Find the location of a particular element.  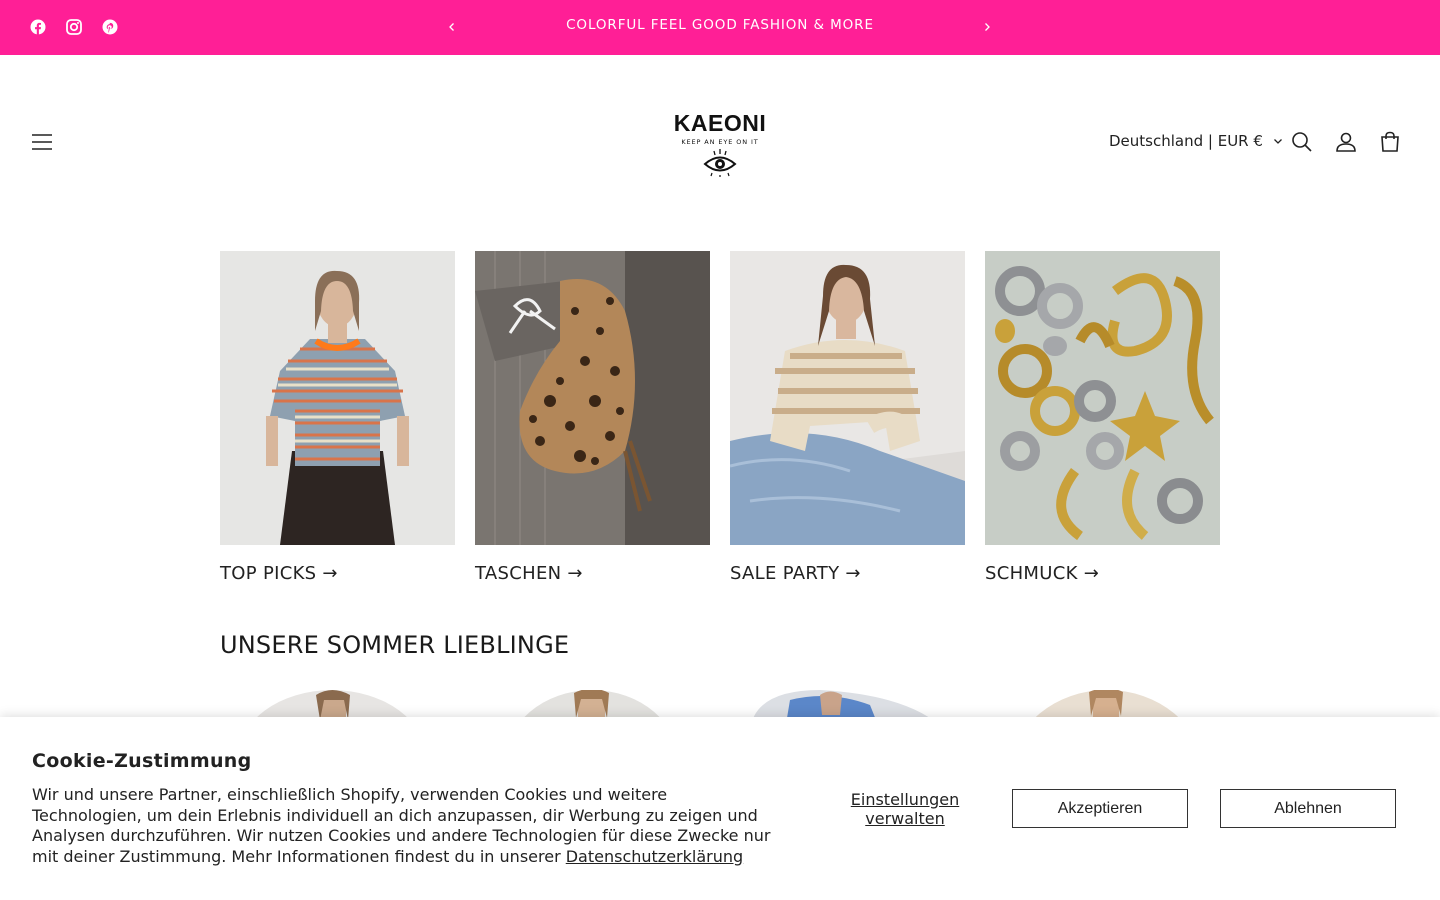

category-tile-schmuck: SCHMUCK → is located at coordinates (1102, 417).